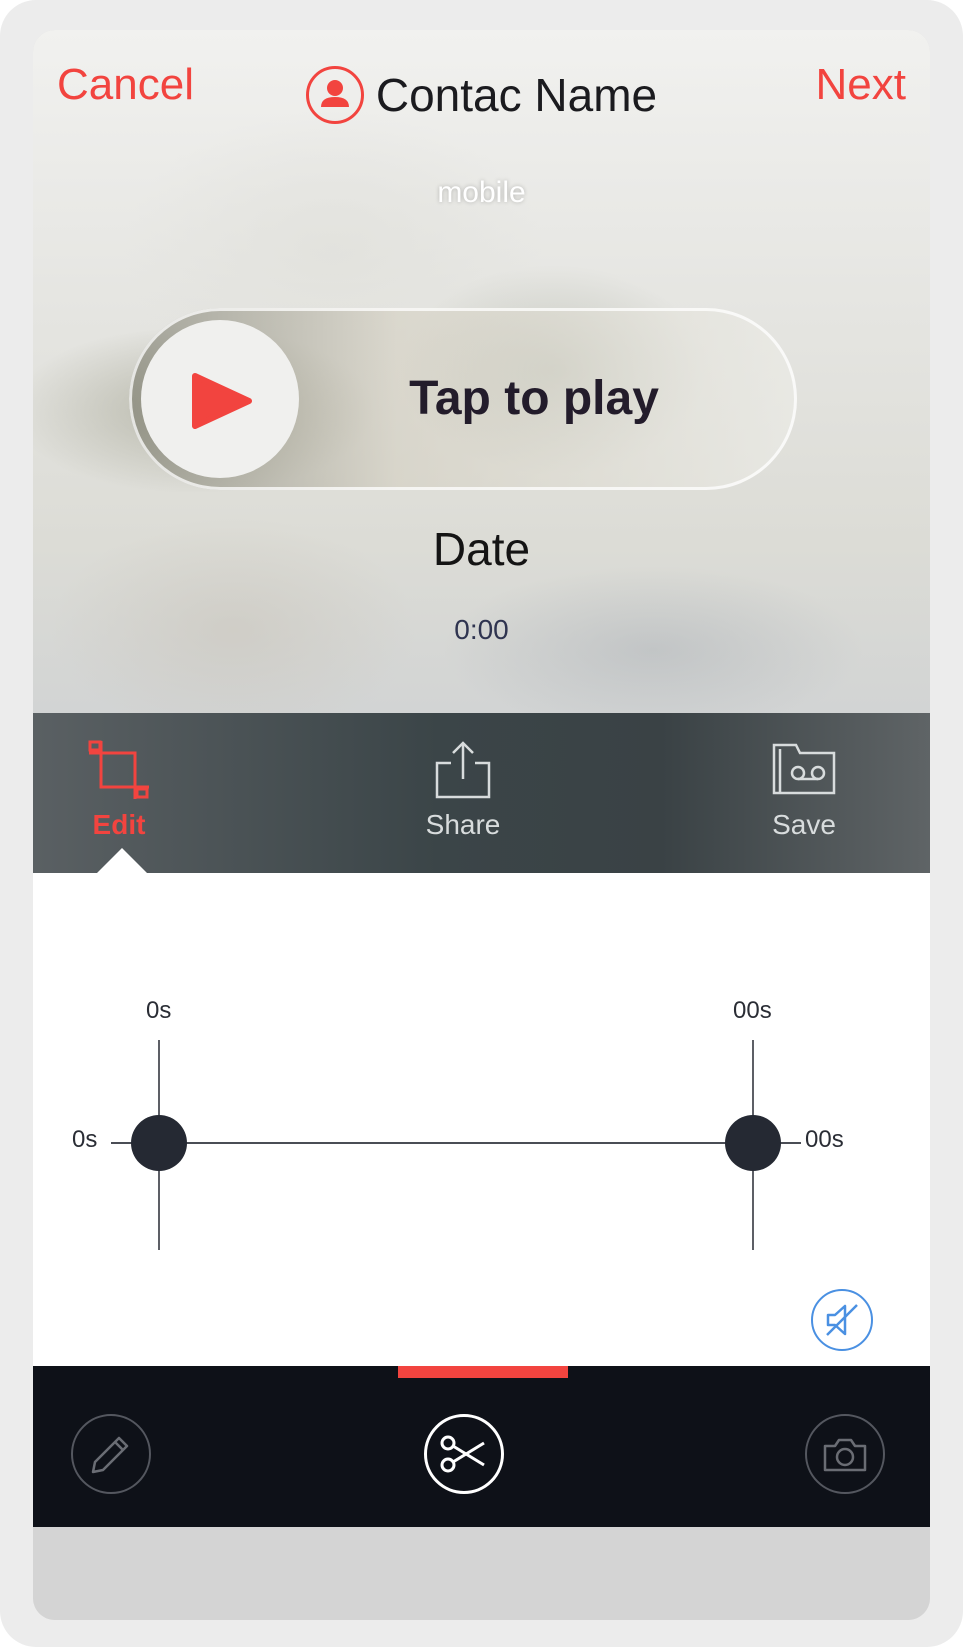 This screenshot has height=1647, width=963. I want to click on tab-bar: Edit Share Save, so click(481, 793).